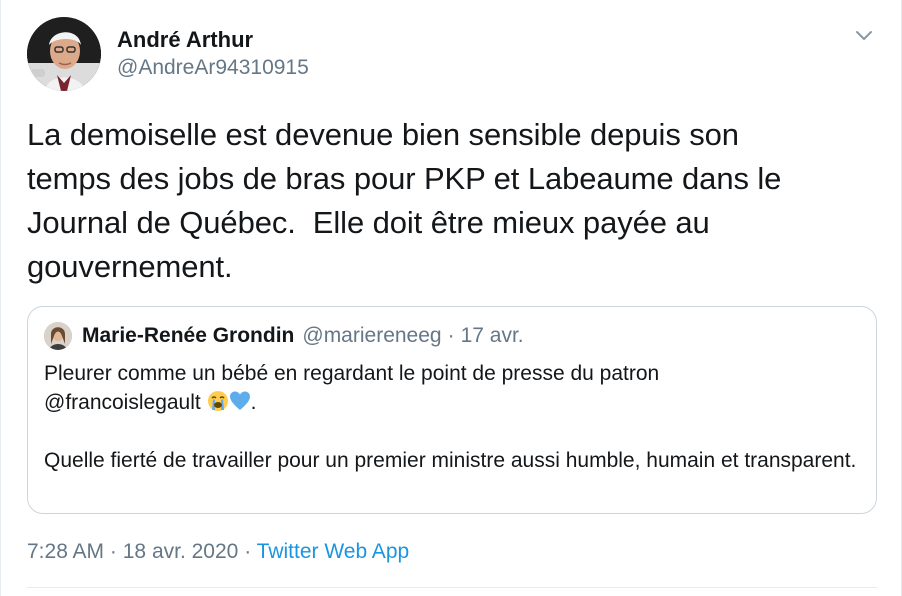 Image resolution: width=902 pixels, height=596 pixels. Describe the element at coordinates (452, 587) in the screenshot. I see `divider` at that location.